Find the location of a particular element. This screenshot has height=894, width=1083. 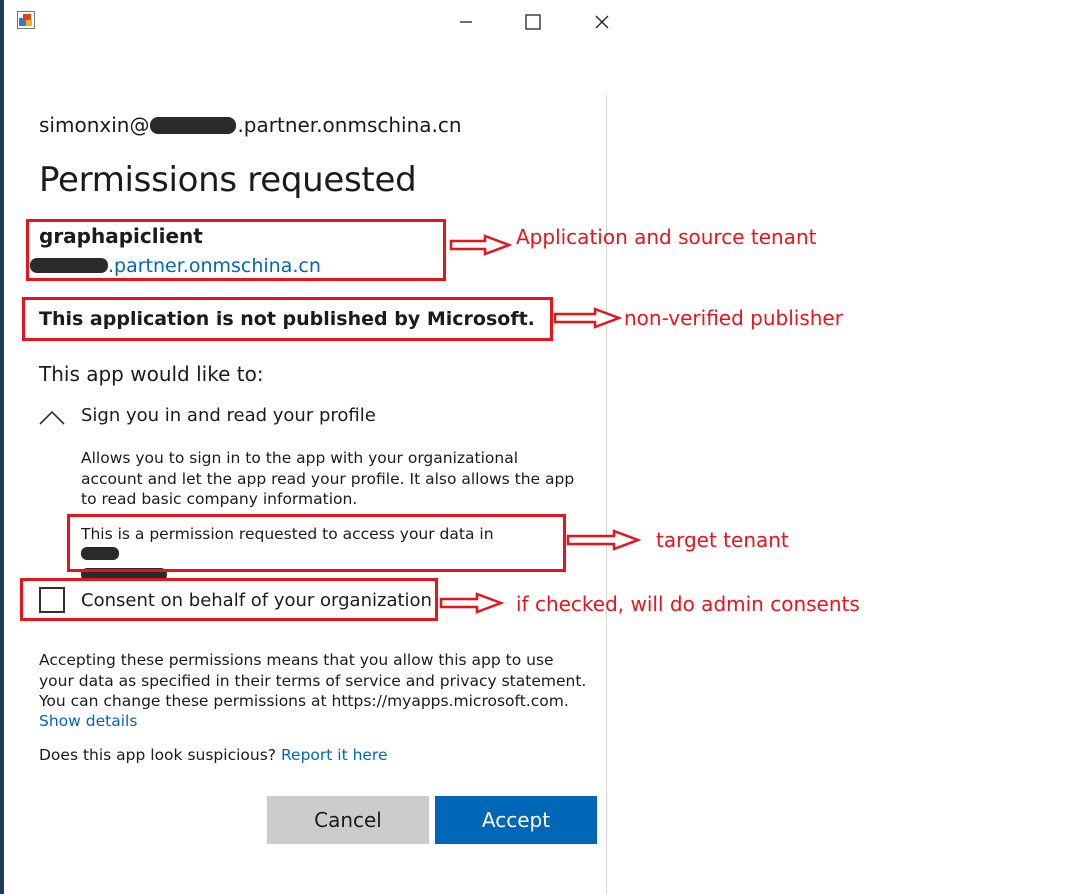

maximize-button is located at coordinates (533, 22).